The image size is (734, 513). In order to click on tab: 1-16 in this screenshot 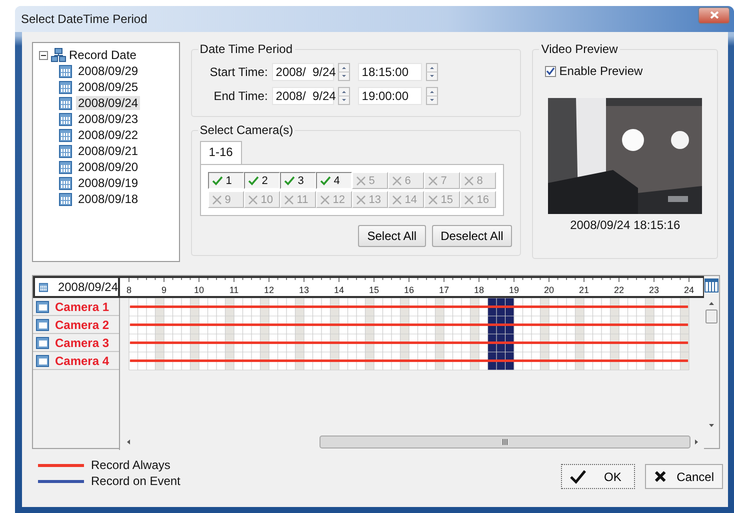, I will do `click(221, 152)`.